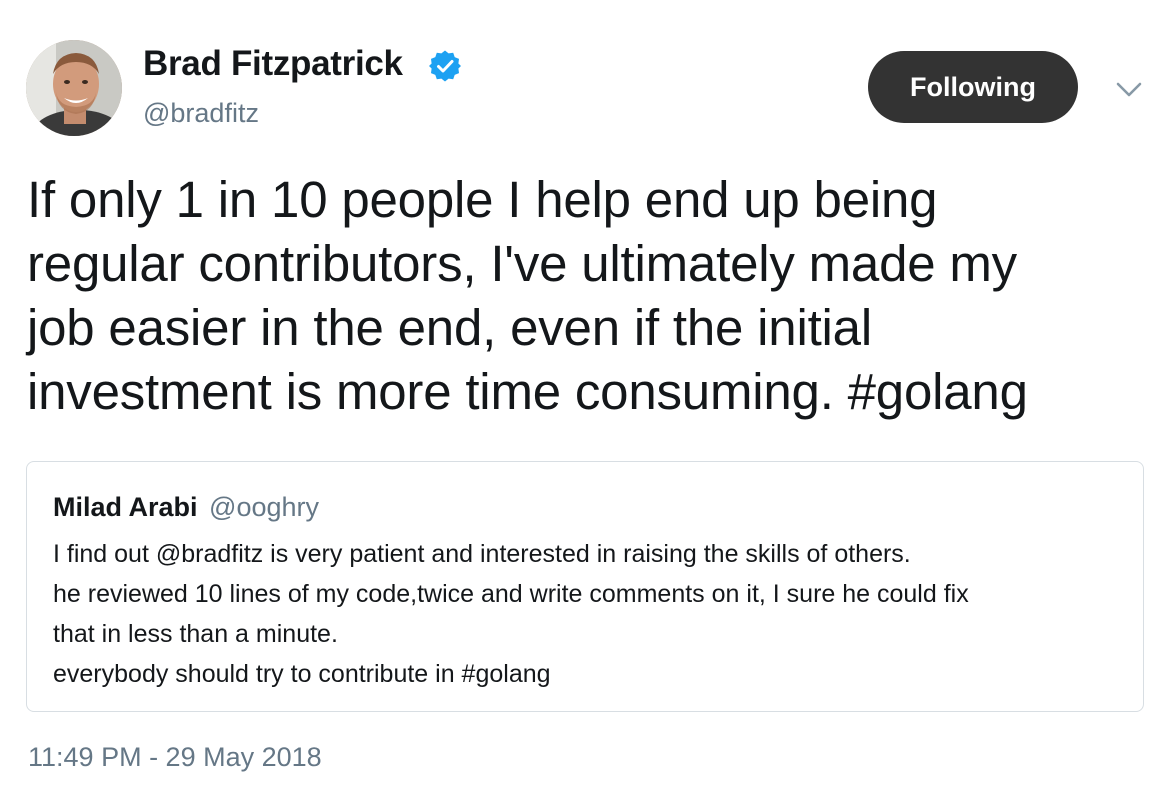 The height and width of the screenshot is (802, 1170). What do you see at coordinates (445, 66) in the screenshot?
I see `verified-badge-icon` at bounding box center [445, 66].